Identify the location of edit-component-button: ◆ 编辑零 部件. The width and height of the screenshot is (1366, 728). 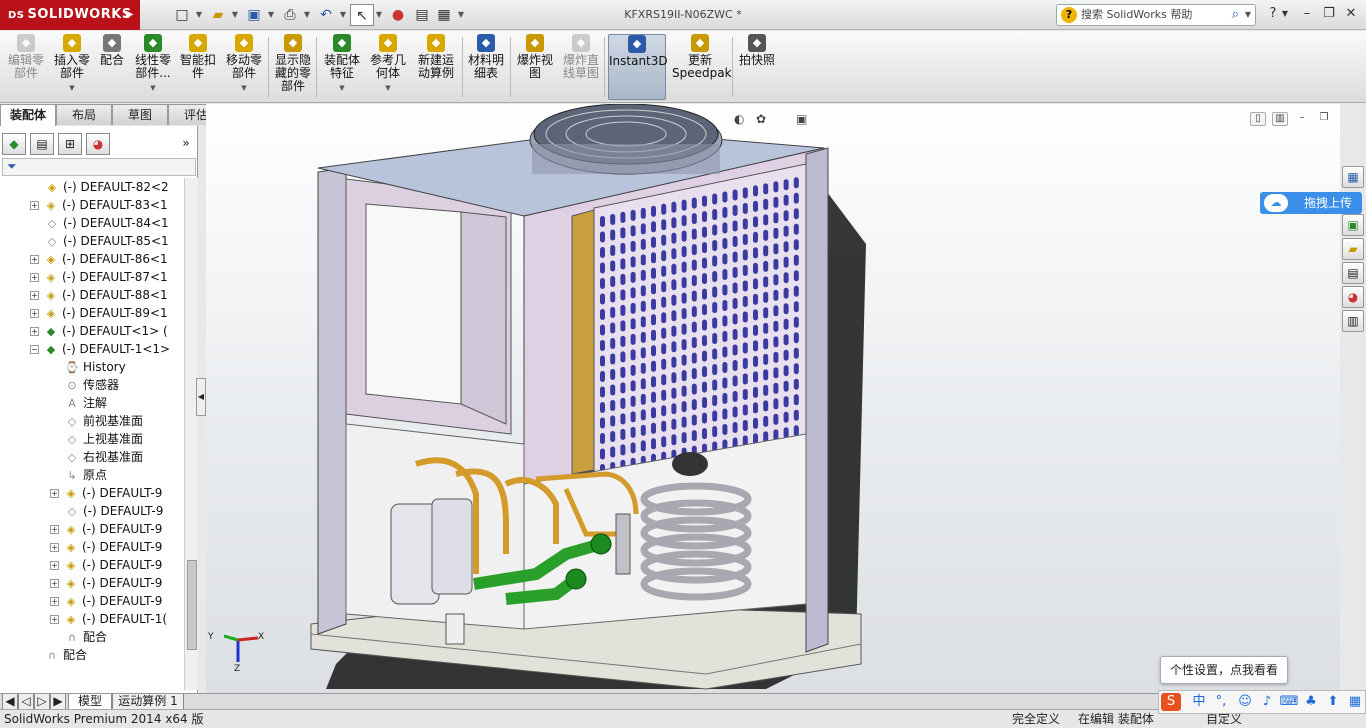
(26, 67).